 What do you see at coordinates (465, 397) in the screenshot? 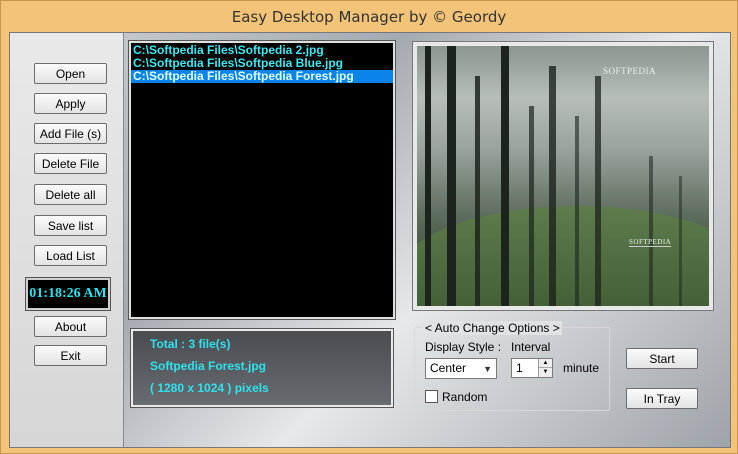
I see `random-label: Random` at bounding box center [465, 397].